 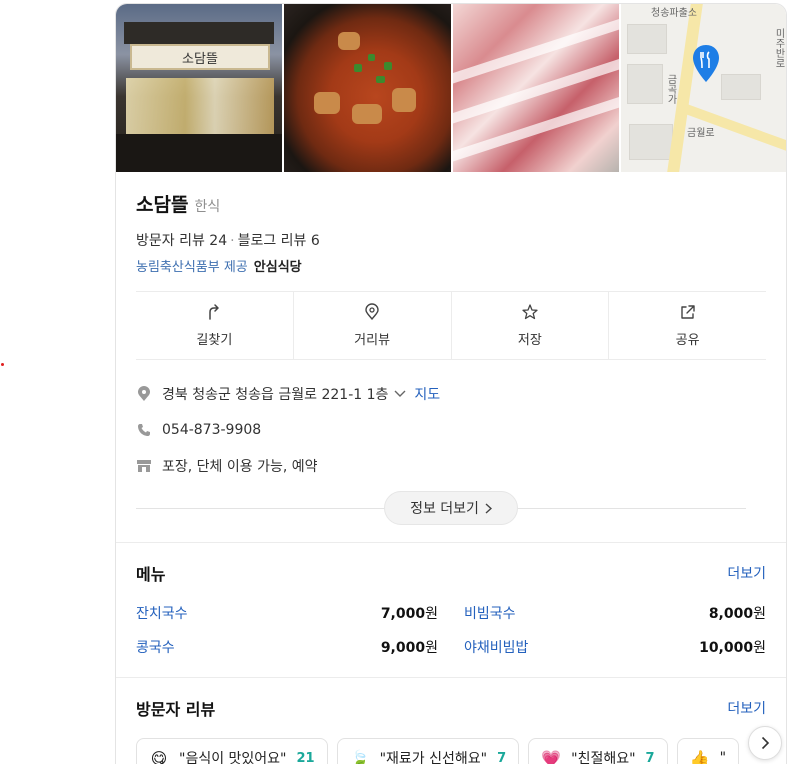 What do you see at coordinates (670, 89) in the screenshot?
I see `map-label-side: 금곡가` at bounding box center [670, 89].